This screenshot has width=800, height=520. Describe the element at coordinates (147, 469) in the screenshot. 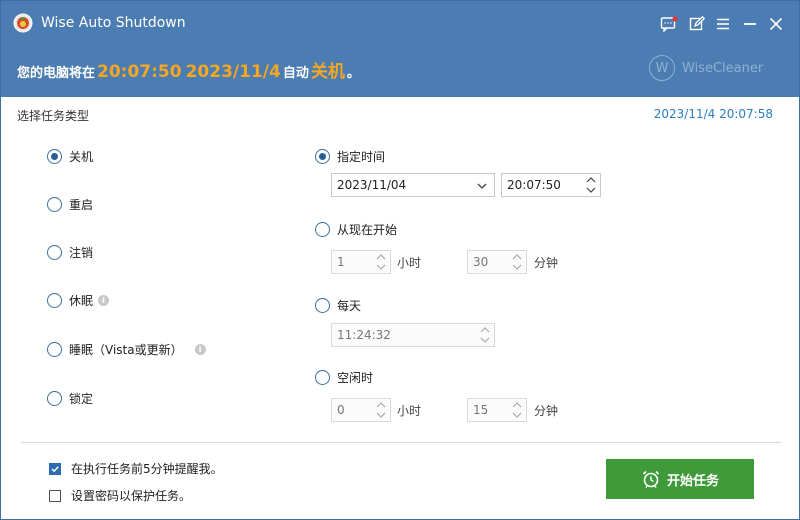

I see `remind-label: 在执行任务前5分钟提醒我。` at that location.